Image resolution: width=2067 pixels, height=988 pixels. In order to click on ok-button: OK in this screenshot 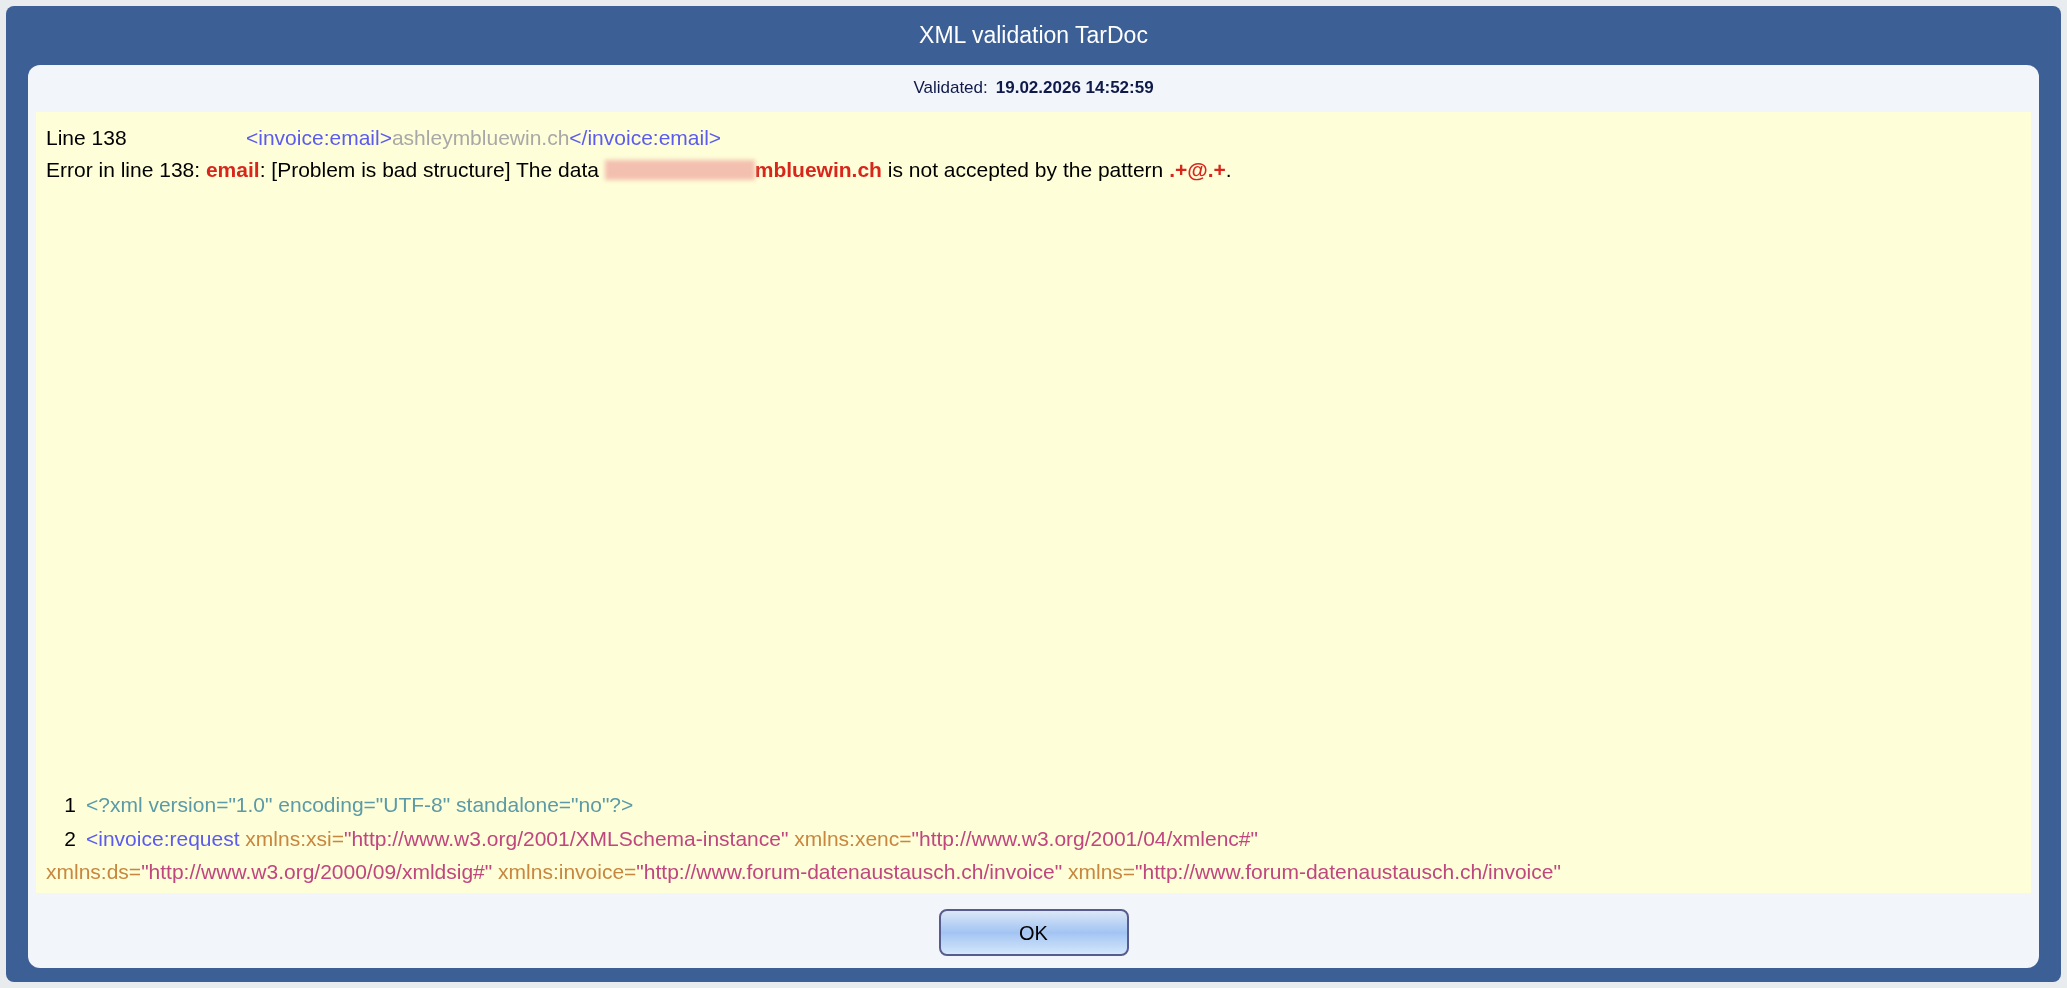, I will do `click(1033, 932)`.